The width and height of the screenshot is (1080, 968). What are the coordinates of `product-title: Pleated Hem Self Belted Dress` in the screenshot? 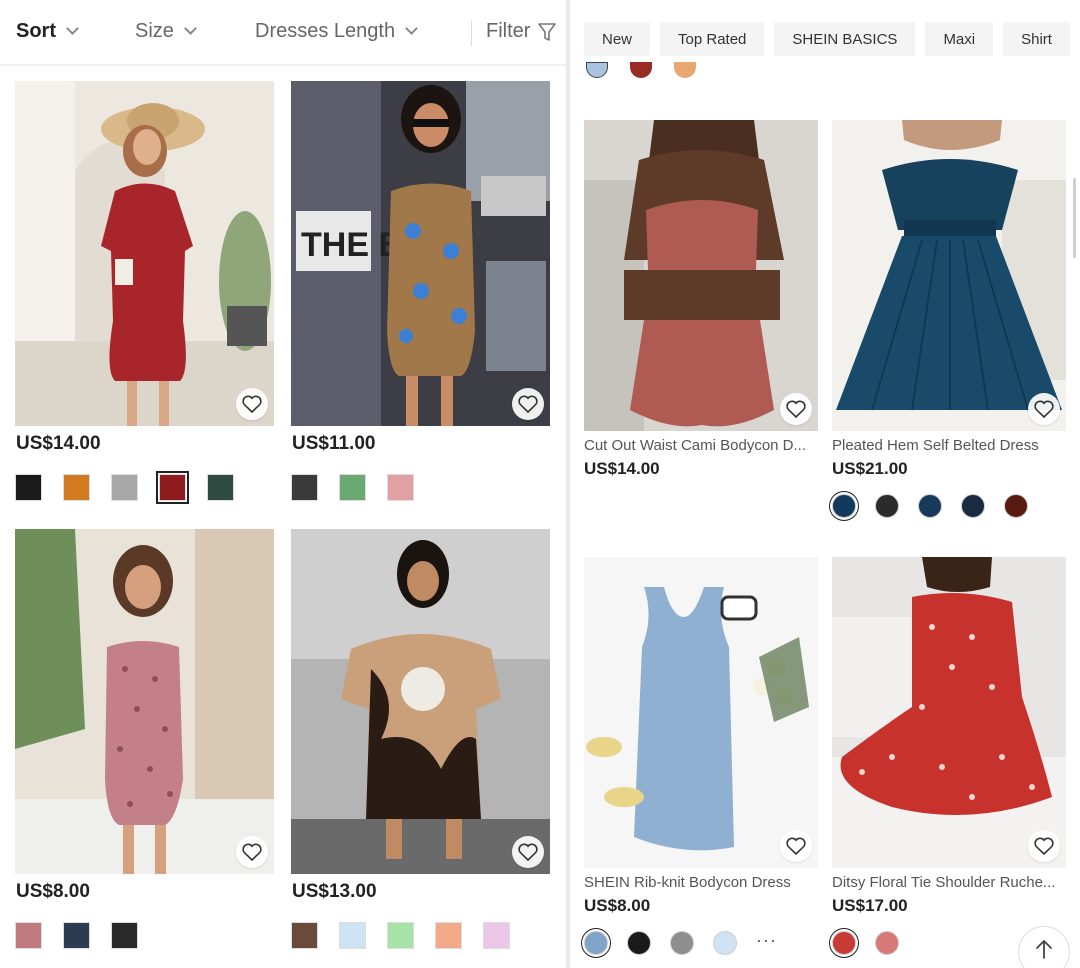 It's located at (949, 445).